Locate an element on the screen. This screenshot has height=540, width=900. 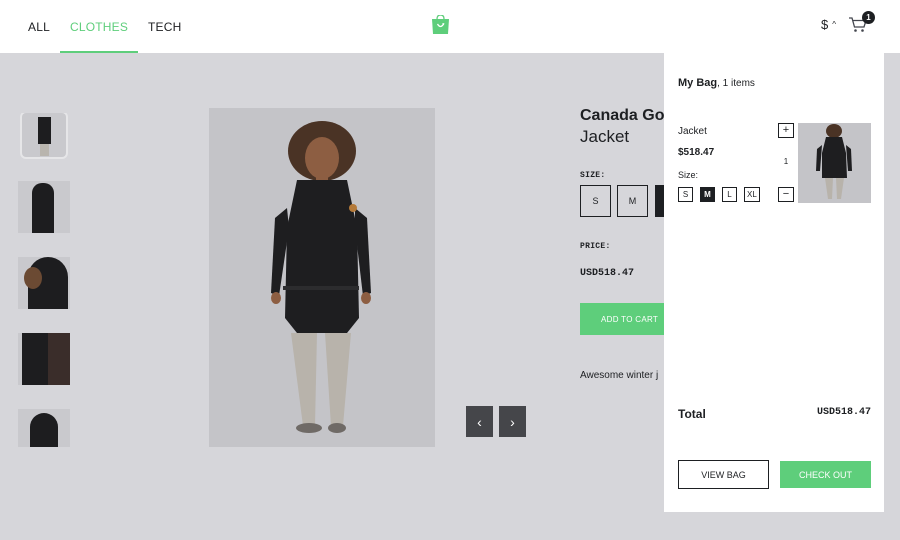
total-label: Total is located at coordinates (692, 414).